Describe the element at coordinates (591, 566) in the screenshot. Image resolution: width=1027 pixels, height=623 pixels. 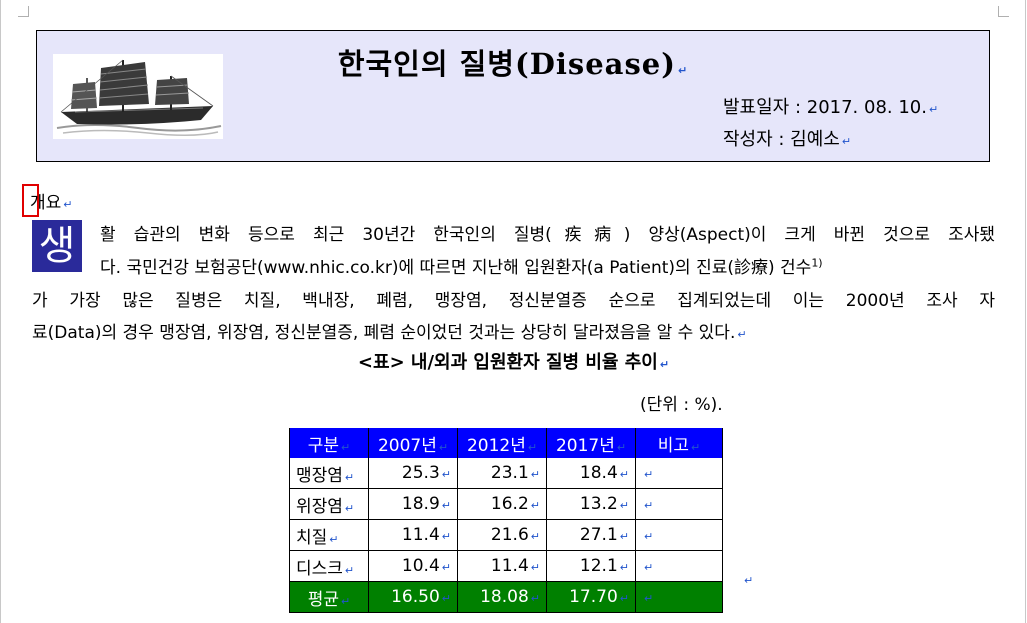
I see `value-cell: 12.1 ↵` at that location.